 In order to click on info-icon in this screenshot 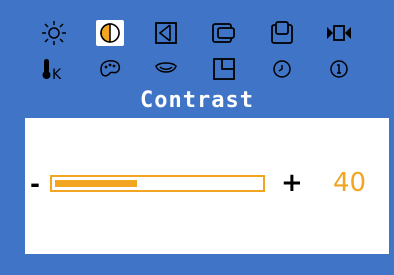, I will do `click(339, 69)`.